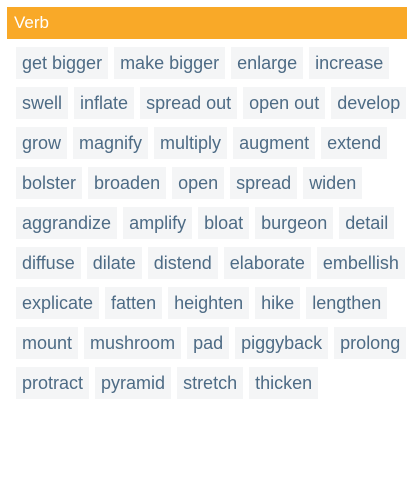 Image resolution: width=414 pixels, height=488 pixels. What do you see at coordinates (284, 383) in the screenshot?
I see `word-chip: thicken` at bounding box center [284, 383].